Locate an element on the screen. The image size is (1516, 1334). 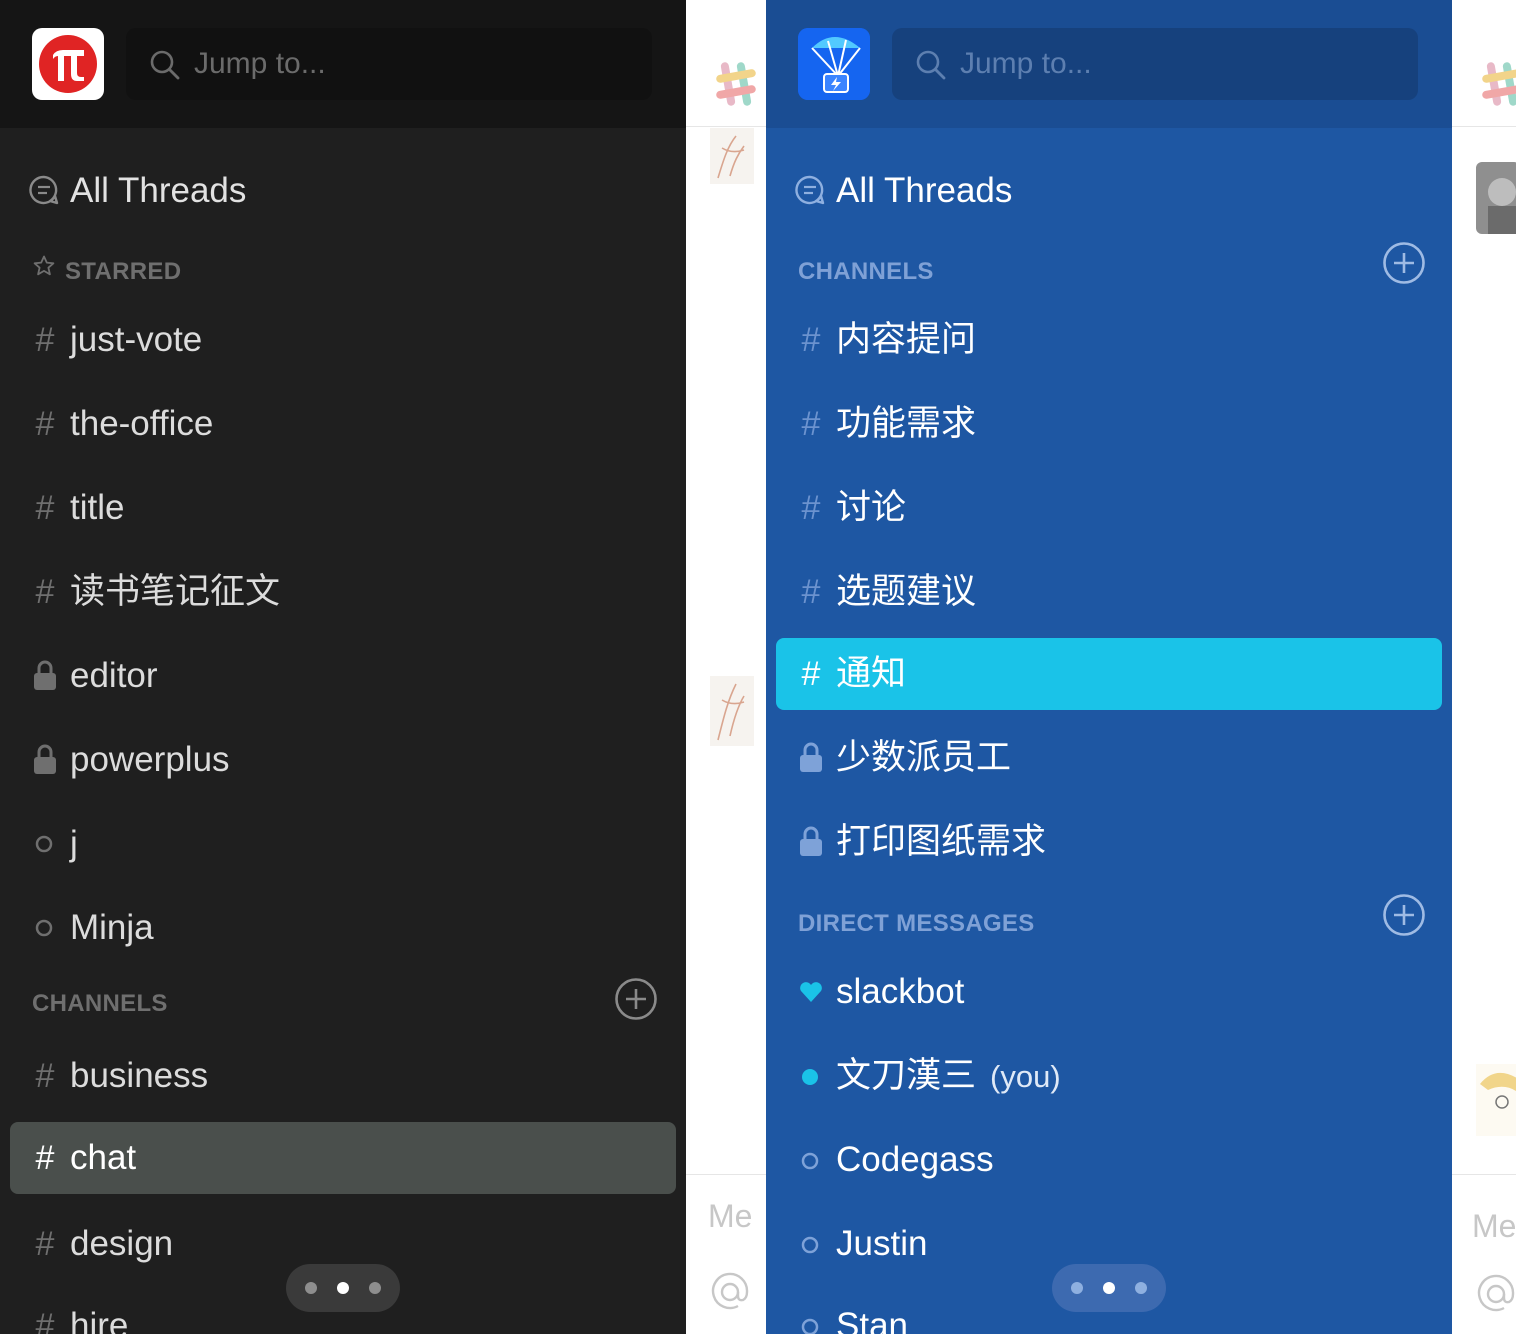
heart-icon is located at coordinates (811, 992).